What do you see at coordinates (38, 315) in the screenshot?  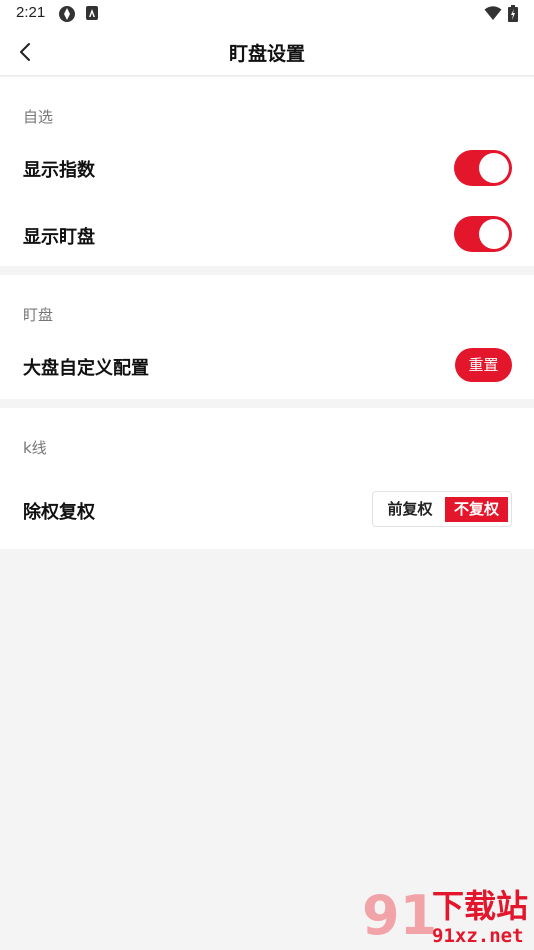 I see `section-label-monitor: 盯盘` at bounding box center [38, 315].